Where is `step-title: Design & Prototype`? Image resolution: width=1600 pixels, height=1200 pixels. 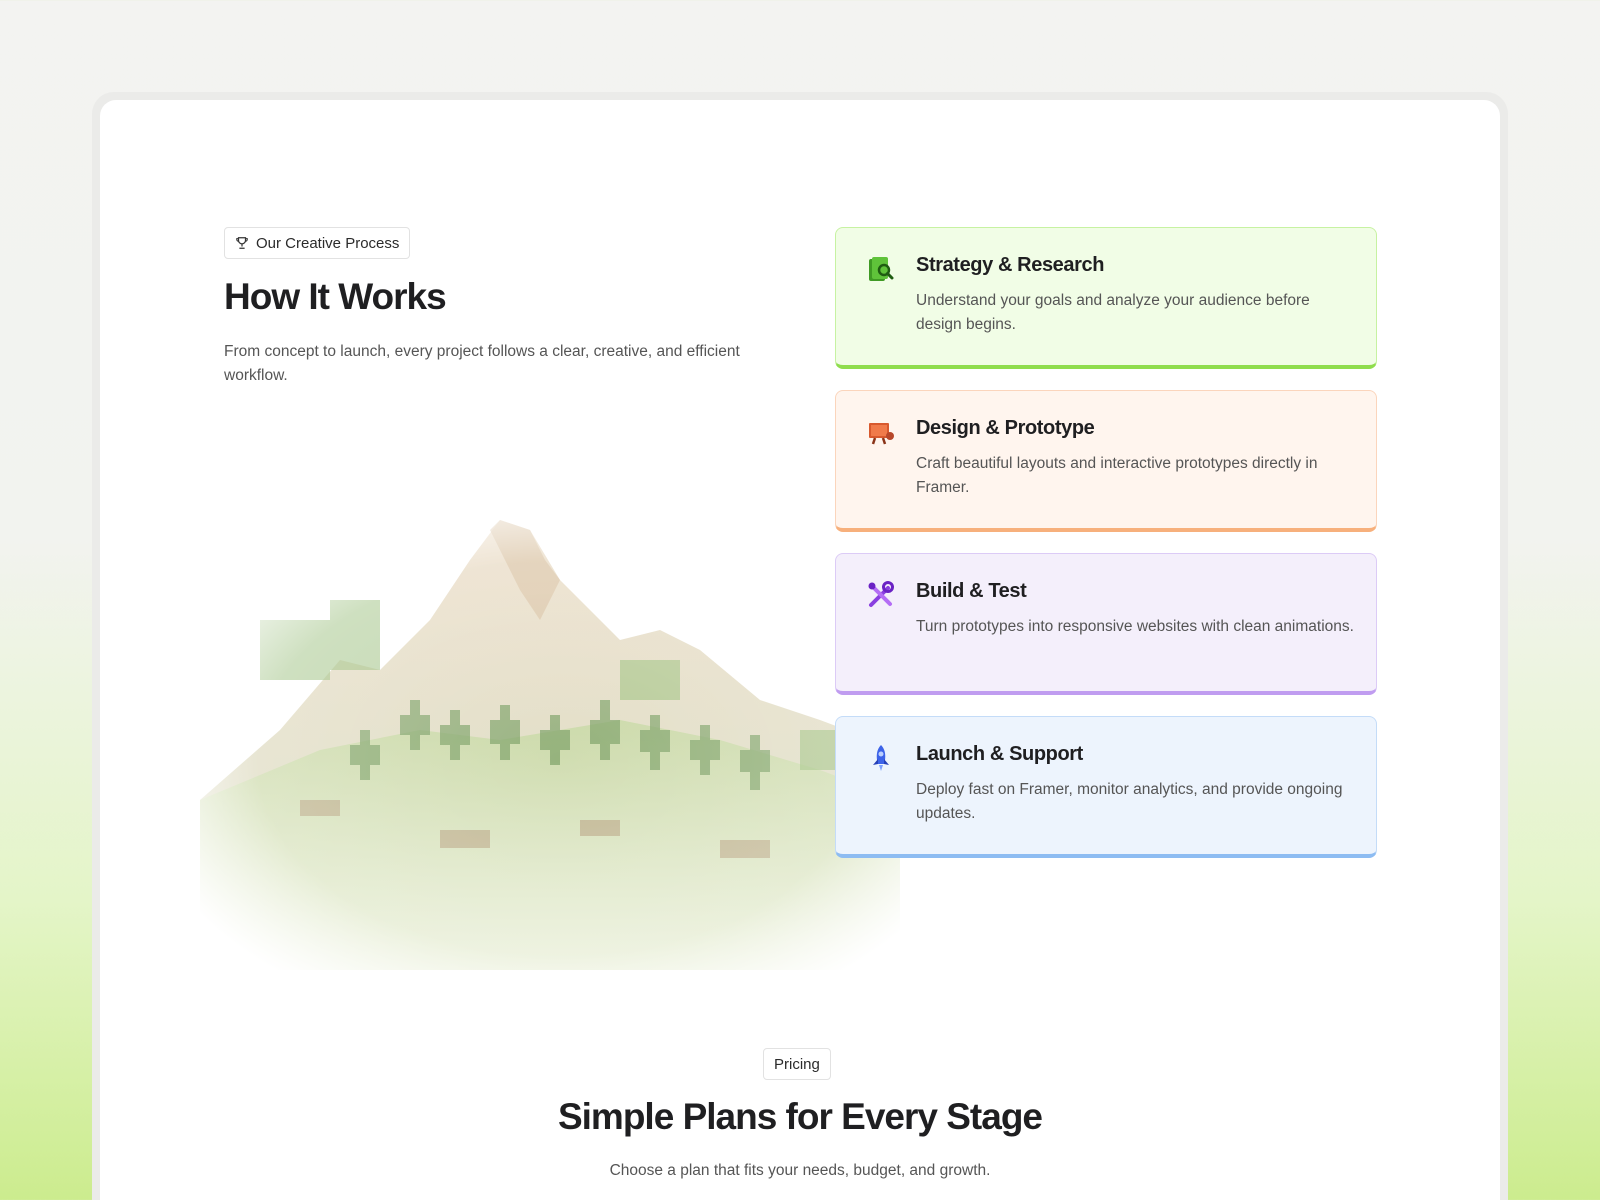
step-title: Design & Prototype is located at coordinates (1005, 428).